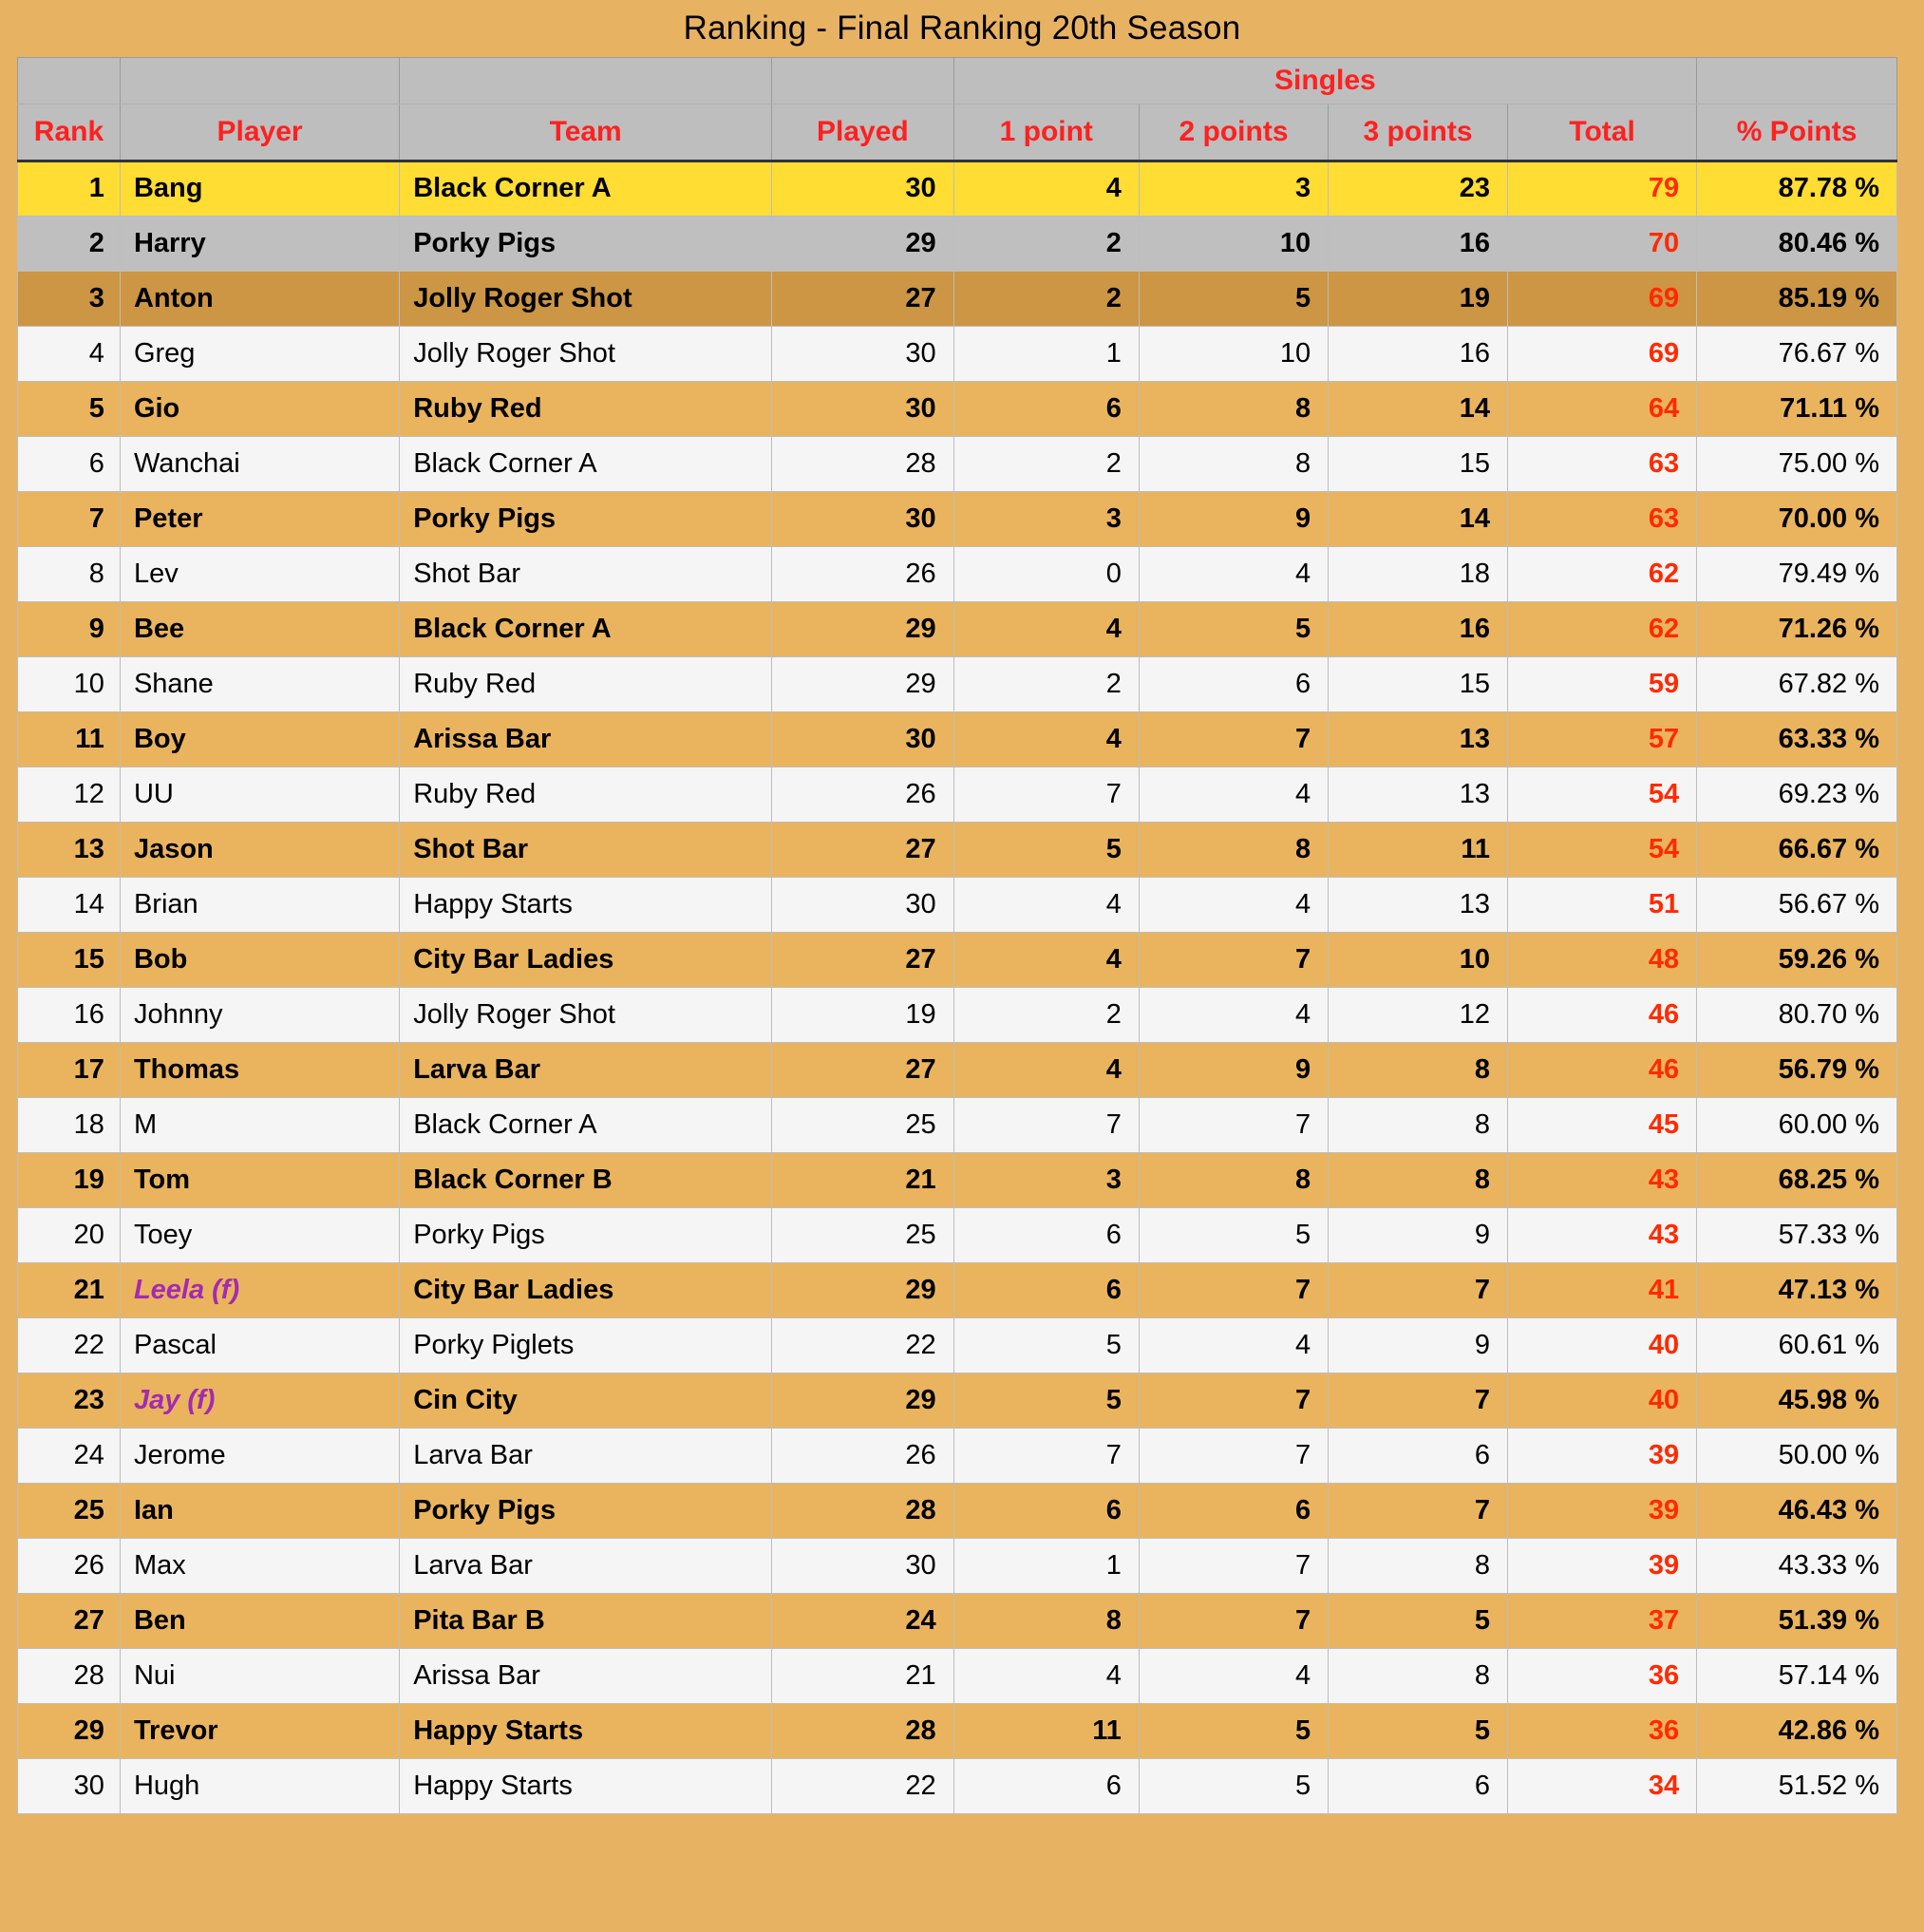 This screenshot has width=1924, height=1932. Describe the element at coordinates (1796, 1785) in the screenshot. I see `cell-pct-points: 51.52 %` at that location.